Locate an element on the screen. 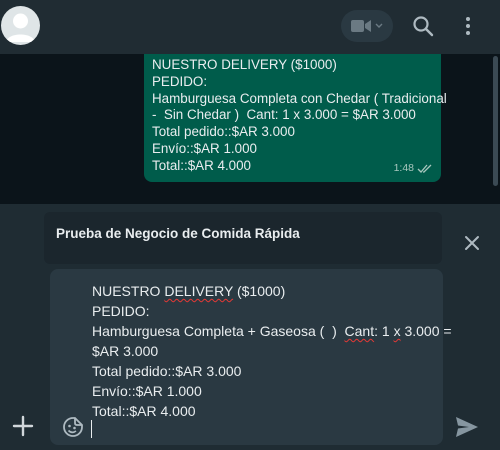 This screenshot has width=500, height=450. message-meta: 1:48 is located at coordinates (413, 168).